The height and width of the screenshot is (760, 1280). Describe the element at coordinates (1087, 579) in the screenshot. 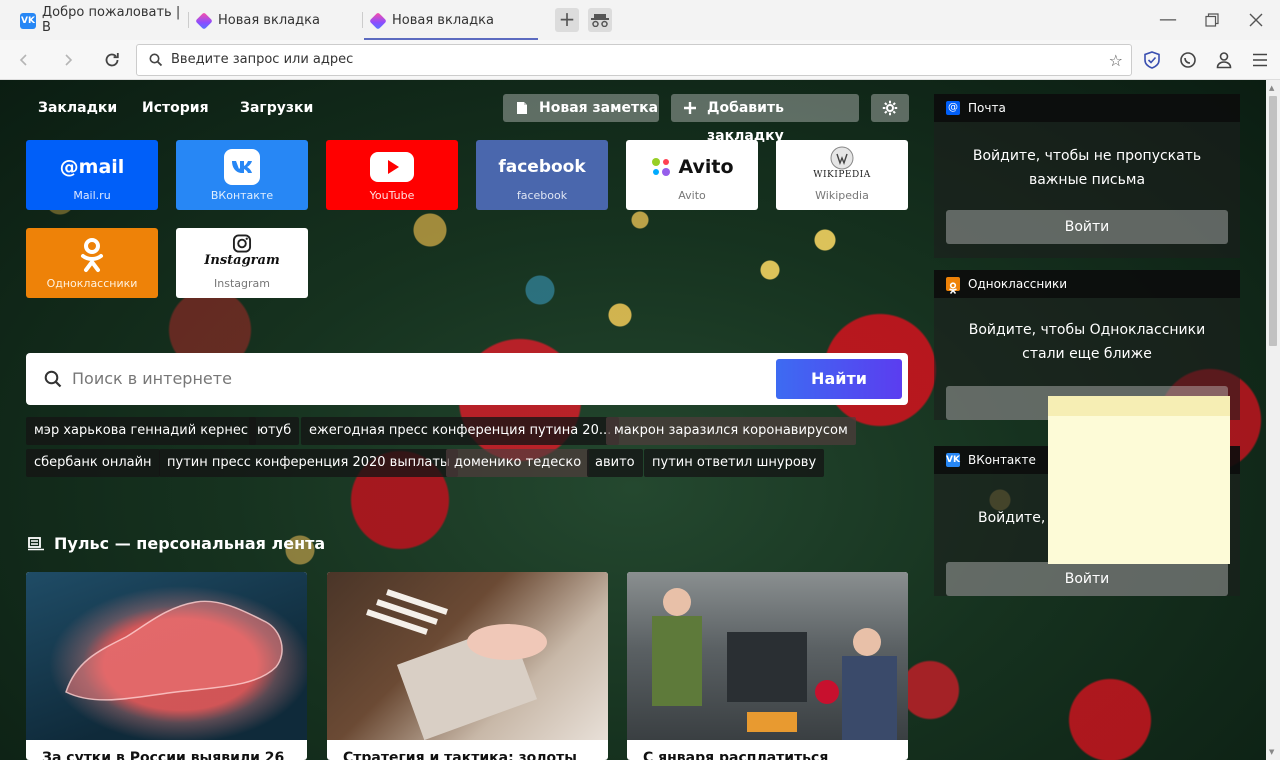

I see `vk-login-button: Войти` at that location.